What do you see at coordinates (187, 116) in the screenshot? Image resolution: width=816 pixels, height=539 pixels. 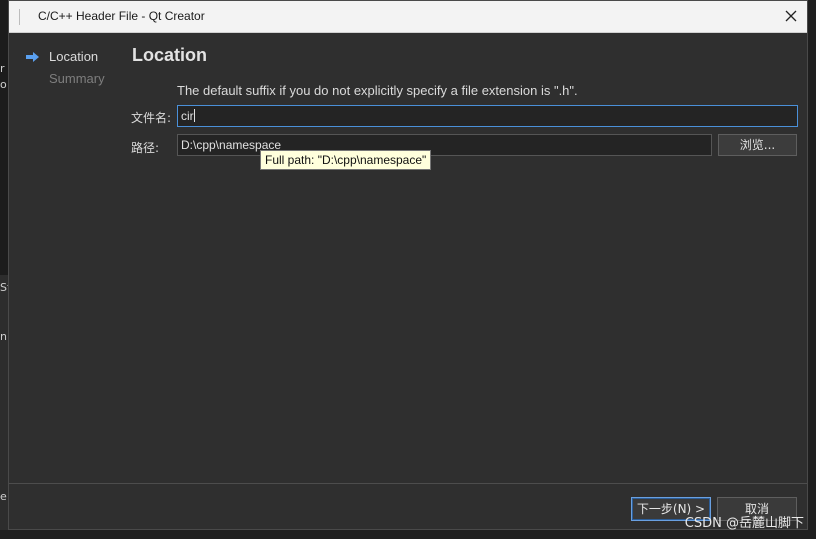 I see `filename-value: cir` at bounding box center [187, 116].